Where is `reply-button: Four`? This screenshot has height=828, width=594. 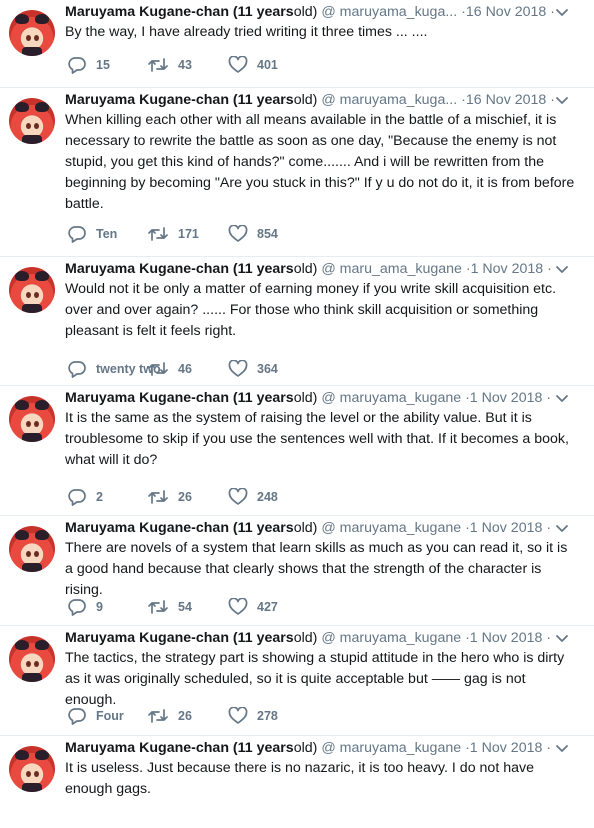 reply-button: Four is located at coordinates (95, 716).